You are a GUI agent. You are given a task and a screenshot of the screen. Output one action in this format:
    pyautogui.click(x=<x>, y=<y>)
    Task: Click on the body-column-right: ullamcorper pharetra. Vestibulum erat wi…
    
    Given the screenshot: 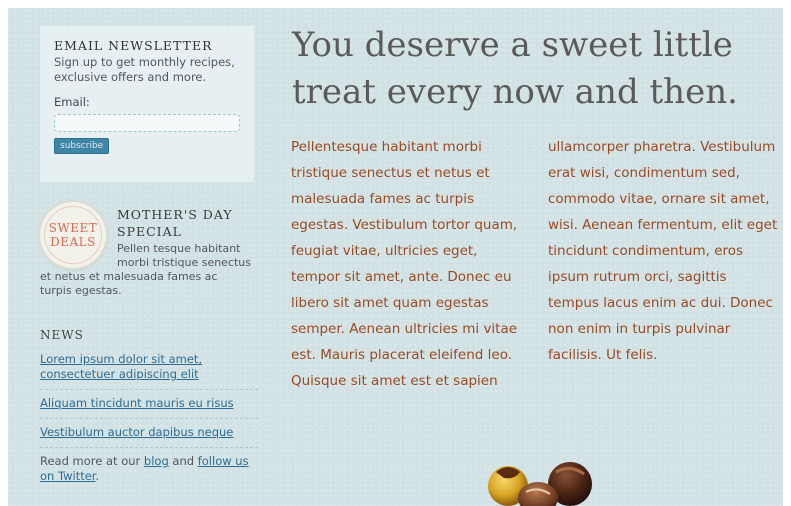 What is the action you would take?
    pyautogui.click(x=663, y=251)
    